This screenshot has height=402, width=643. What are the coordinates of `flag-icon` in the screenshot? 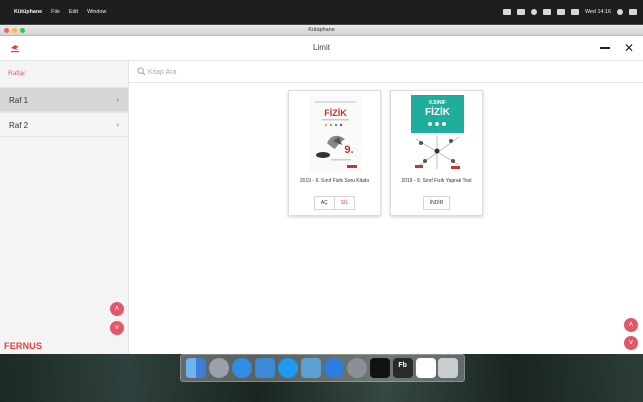 It's located at (575, 12).